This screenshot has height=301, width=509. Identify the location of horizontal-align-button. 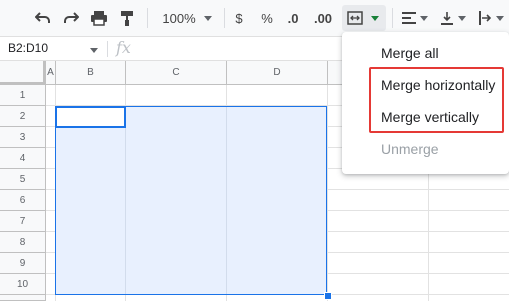
(415, 18).